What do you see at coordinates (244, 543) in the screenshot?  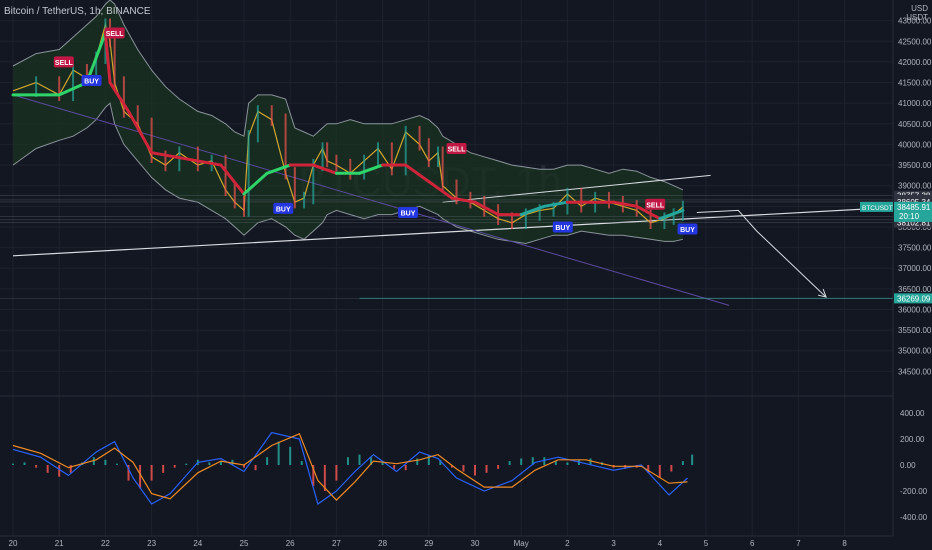 I see `time-tick-label: 25` at bounding box center [244, 543].